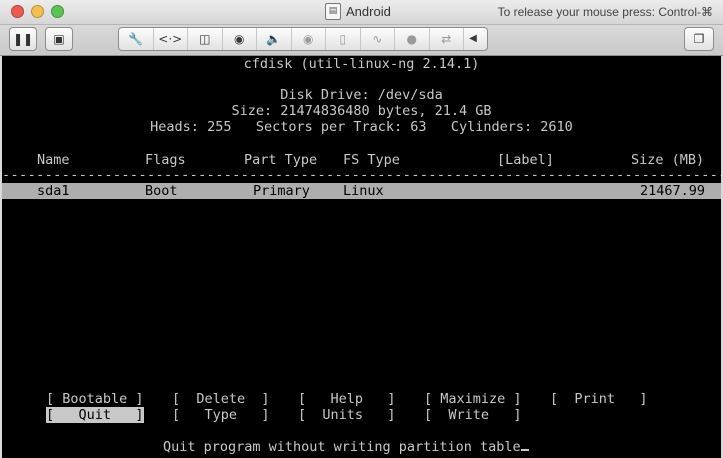 The height and width of the screenshot is (458, 723). I want to click on disk-icon: ◫, so click(205, 39).